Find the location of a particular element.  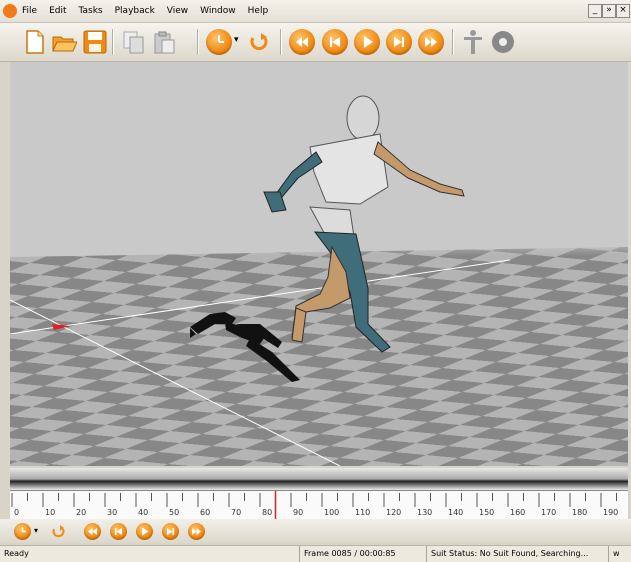

timeline-label: 20 is located at coordinates (81, 512).